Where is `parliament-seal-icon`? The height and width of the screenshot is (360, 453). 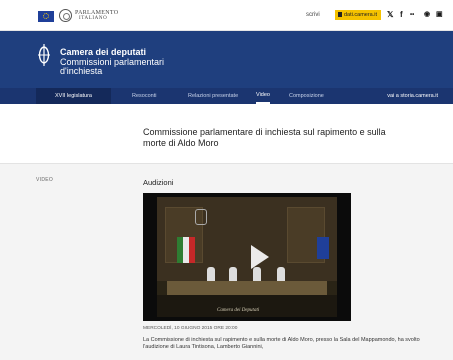
parliament-seal-icon is located at coordinates (65, 15).